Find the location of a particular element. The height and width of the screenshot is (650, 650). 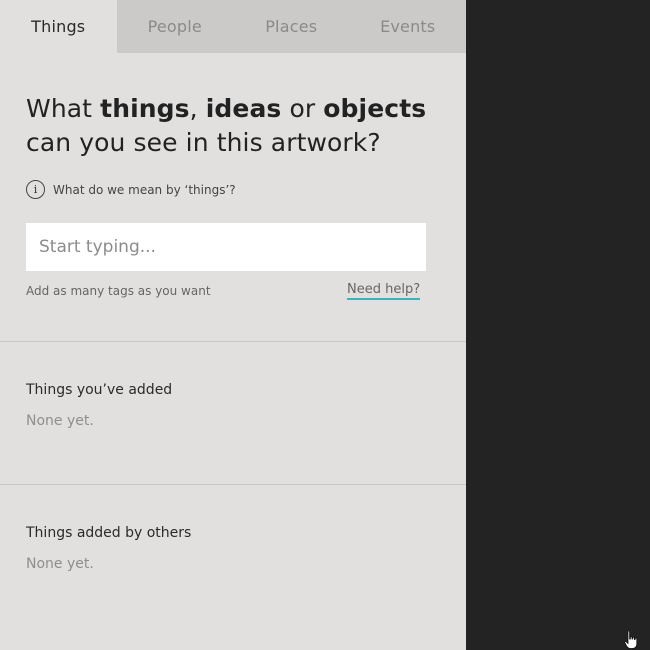

hand-pointer-icon is located at coordinates (631, 639).